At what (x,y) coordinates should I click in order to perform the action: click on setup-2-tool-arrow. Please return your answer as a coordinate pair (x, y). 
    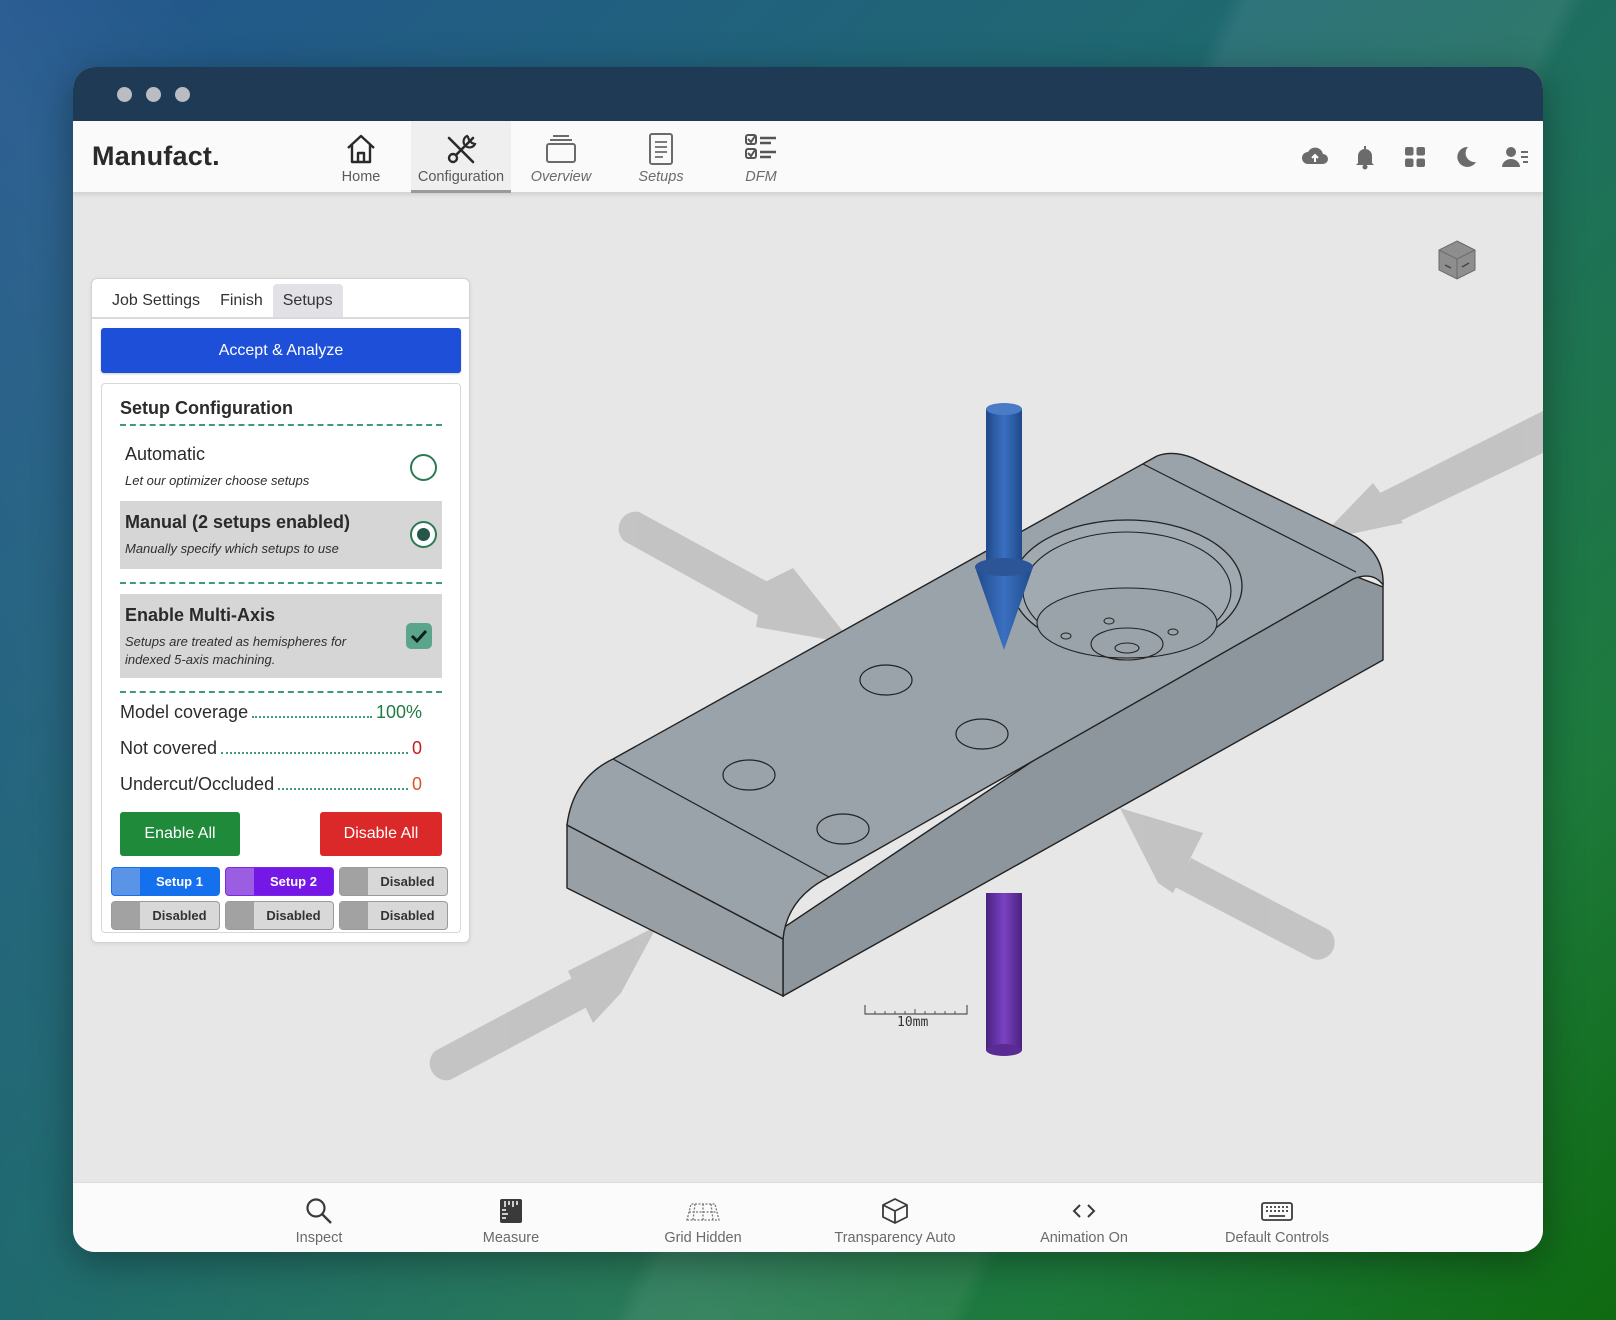
    Looking at the image, I should click on (1004, 974).